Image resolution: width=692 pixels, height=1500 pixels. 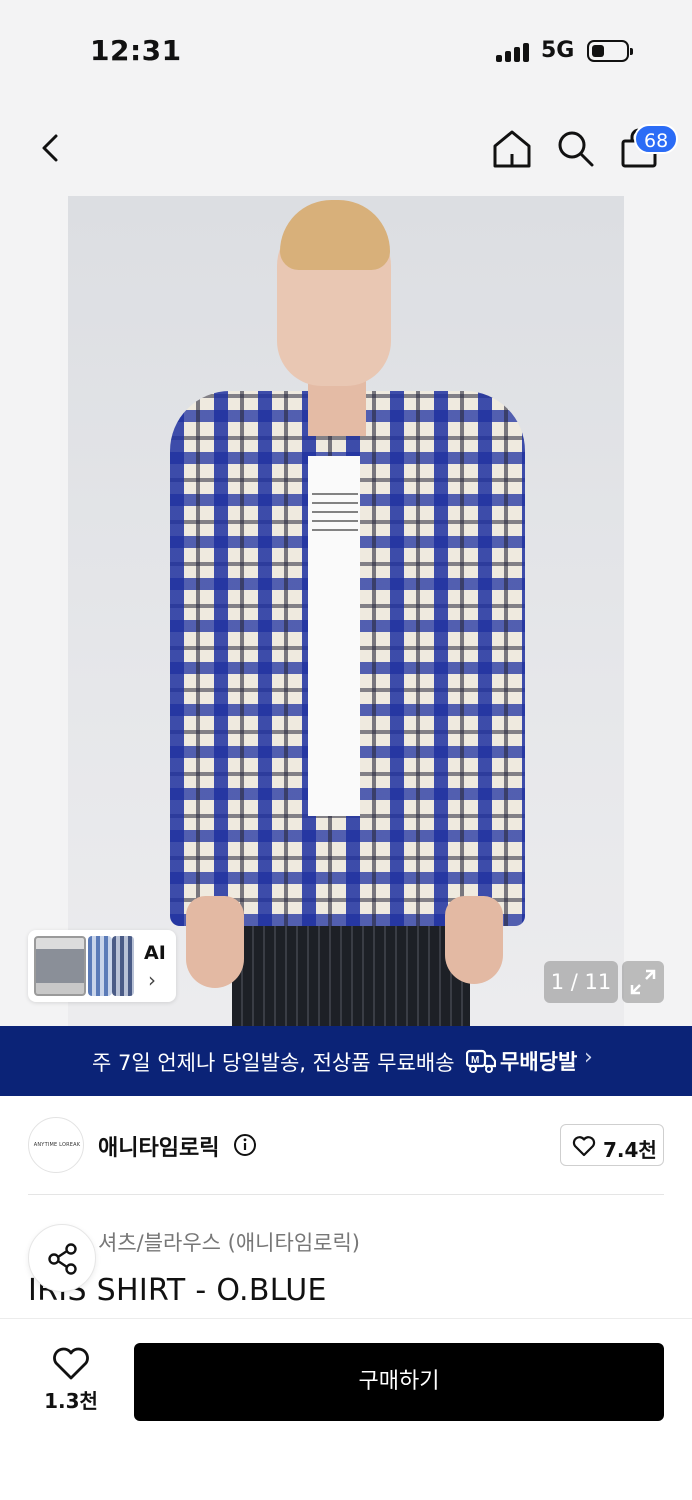 What do you see at coordinates (346, 50) in the screenshot?
I see `status-bar: 12:31 5G` at bounding box center [346, 50].